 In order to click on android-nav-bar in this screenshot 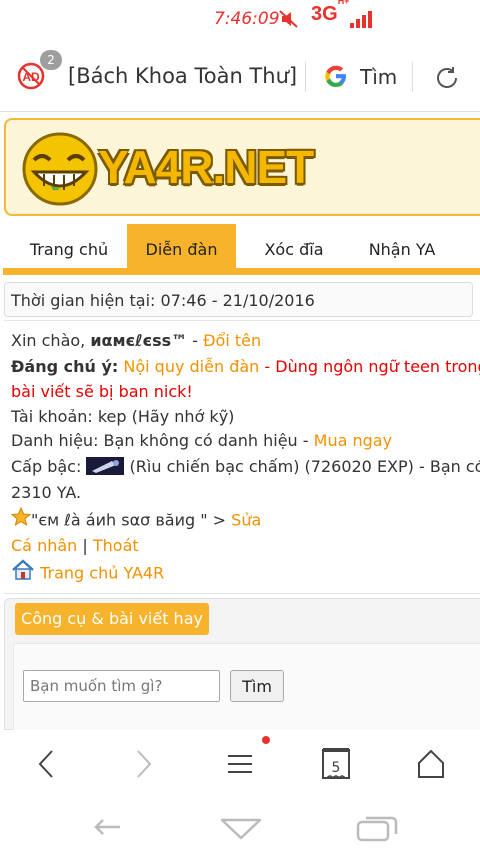, I will do `click(240, 827)`.